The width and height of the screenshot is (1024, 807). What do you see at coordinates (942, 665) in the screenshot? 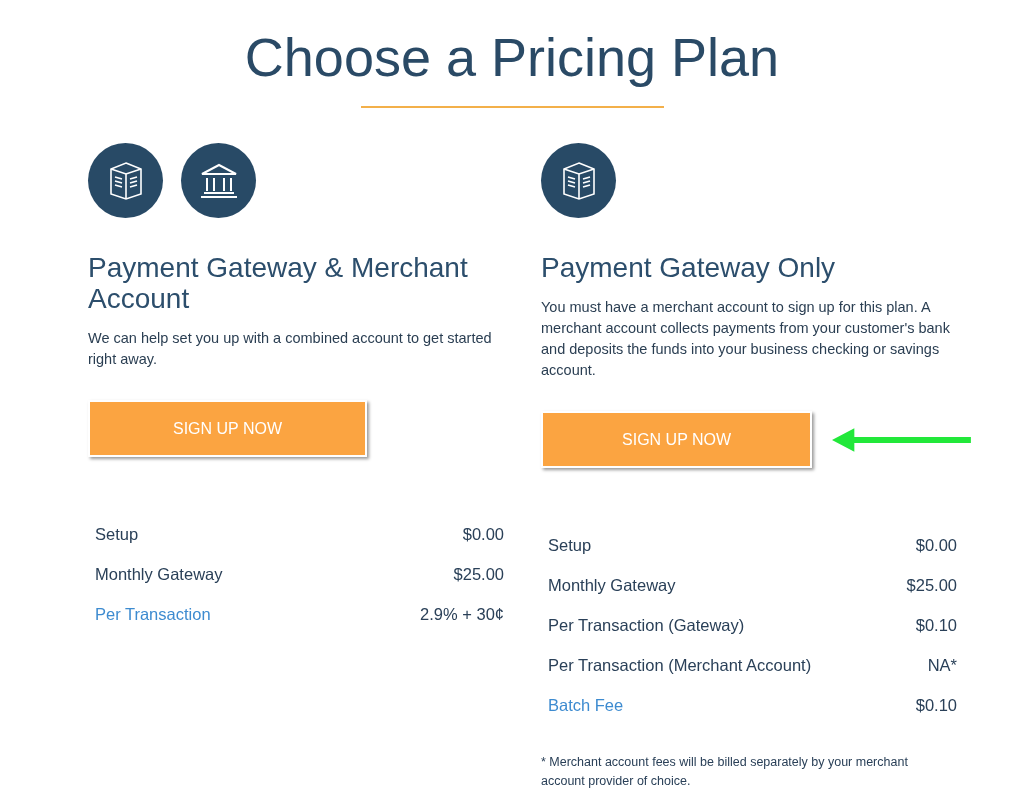
I see `fee-value: NA*` at bounding box center [942, 665].